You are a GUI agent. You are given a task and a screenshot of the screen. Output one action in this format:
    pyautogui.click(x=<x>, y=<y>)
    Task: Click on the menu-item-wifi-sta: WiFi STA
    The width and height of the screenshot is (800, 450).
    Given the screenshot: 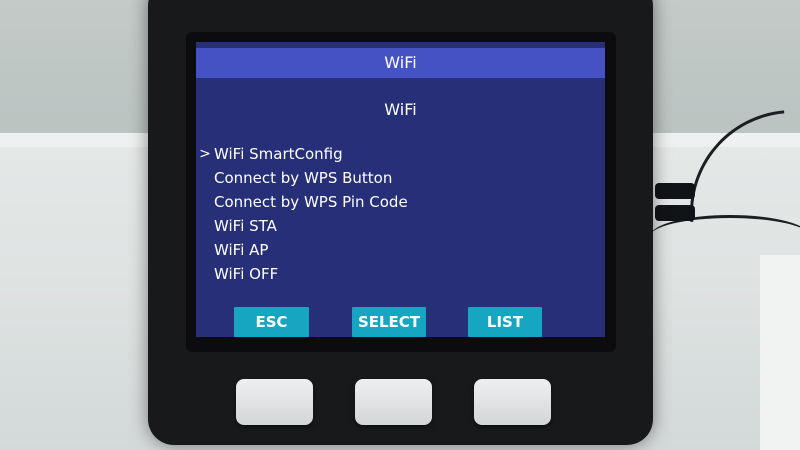 What is the action you would take?
    pyautogui.click(x=400, y=226)
    